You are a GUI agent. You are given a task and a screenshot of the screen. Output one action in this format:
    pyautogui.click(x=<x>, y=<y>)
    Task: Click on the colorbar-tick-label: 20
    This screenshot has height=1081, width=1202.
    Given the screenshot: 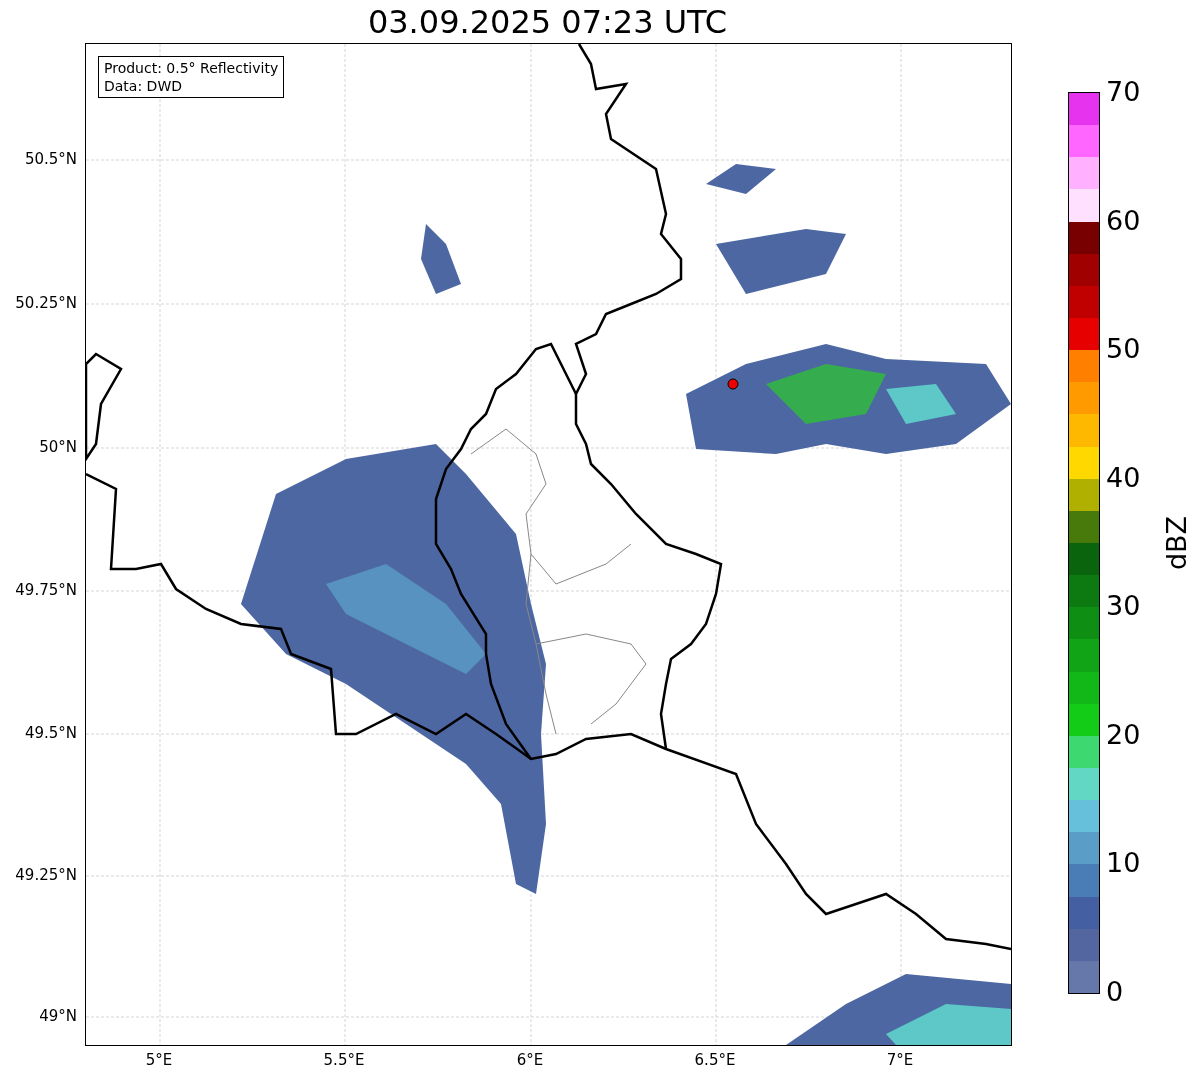 What is the action you would take?
    pyautogui.click(x=1123, y=734)
    